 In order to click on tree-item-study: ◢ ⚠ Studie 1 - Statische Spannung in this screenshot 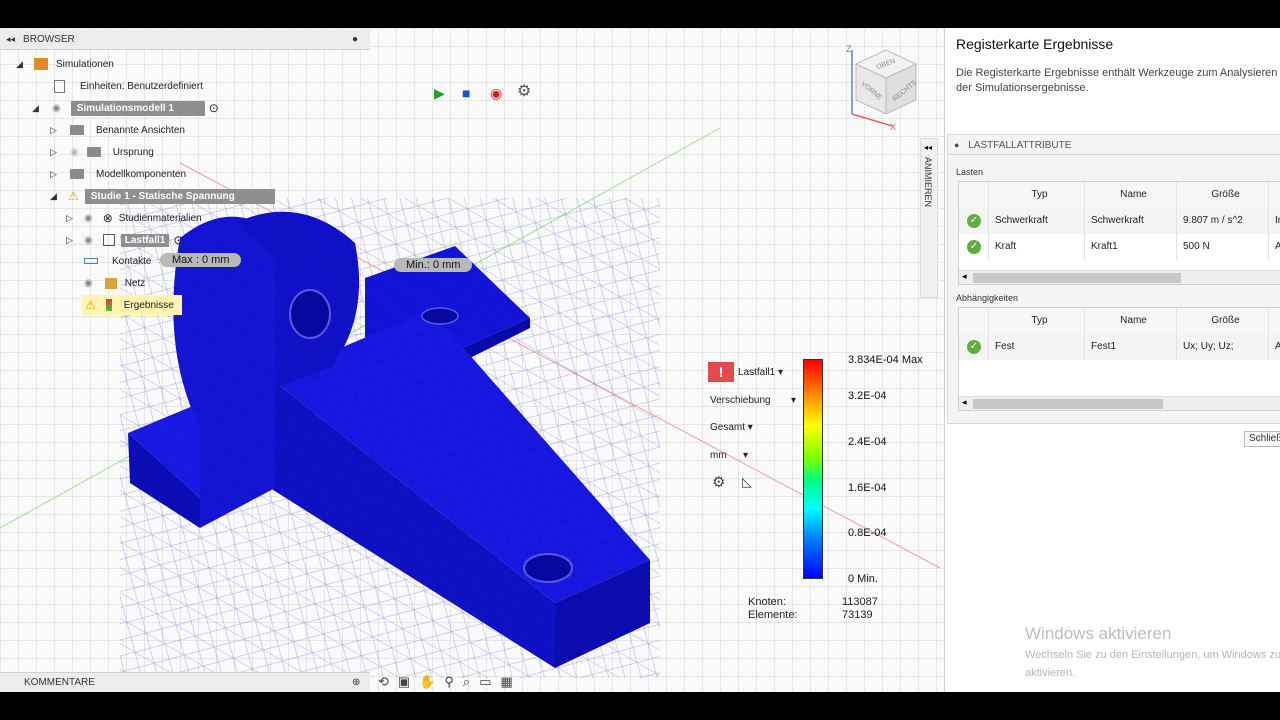, I will do `click(162, 196)`.